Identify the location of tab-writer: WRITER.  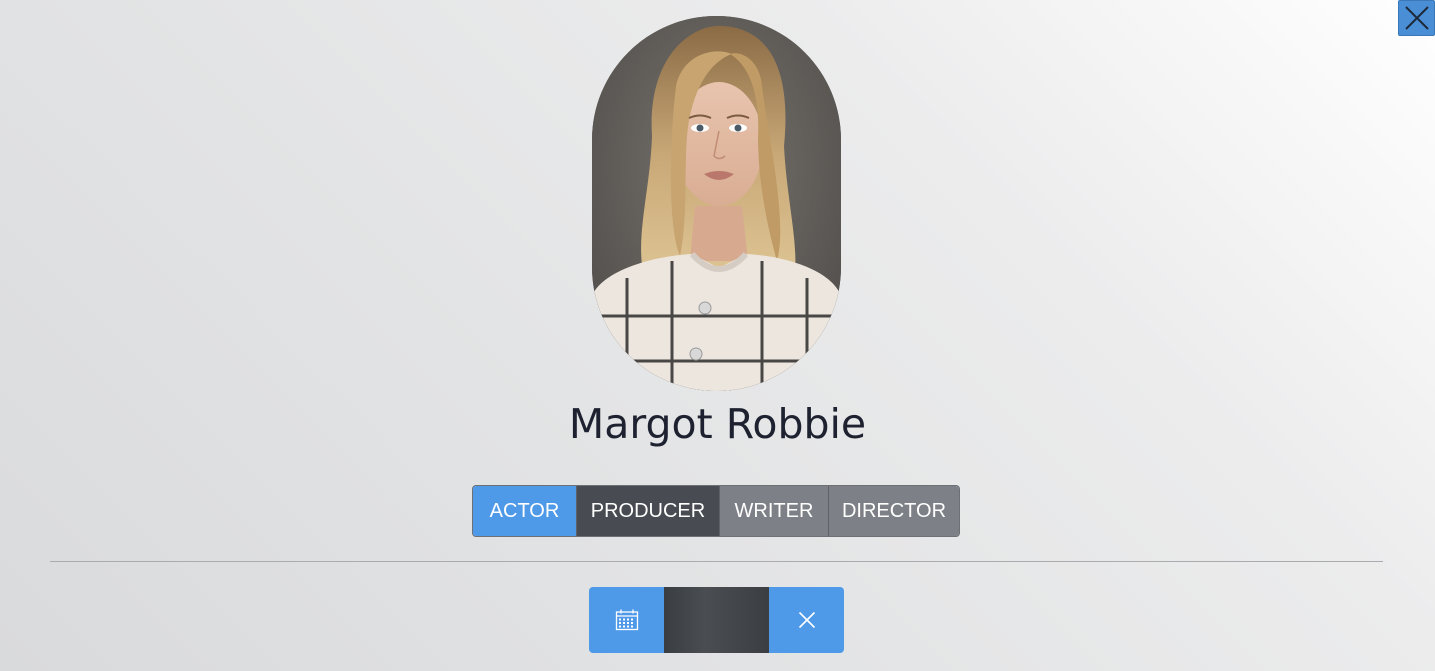
(773, 511).